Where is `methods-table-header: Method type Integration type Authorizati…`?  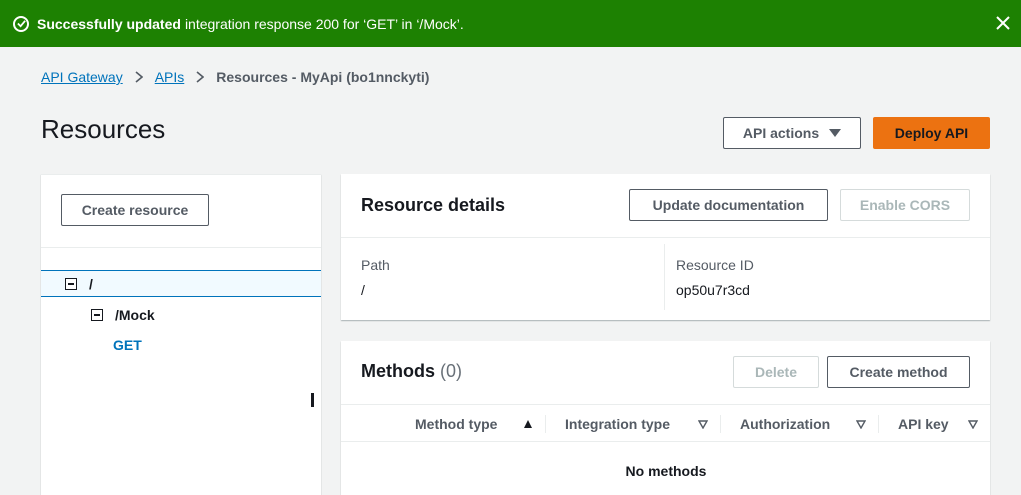
methods-table-header: Method type Integration type Authorizati… is located at coordinates (665, 423).